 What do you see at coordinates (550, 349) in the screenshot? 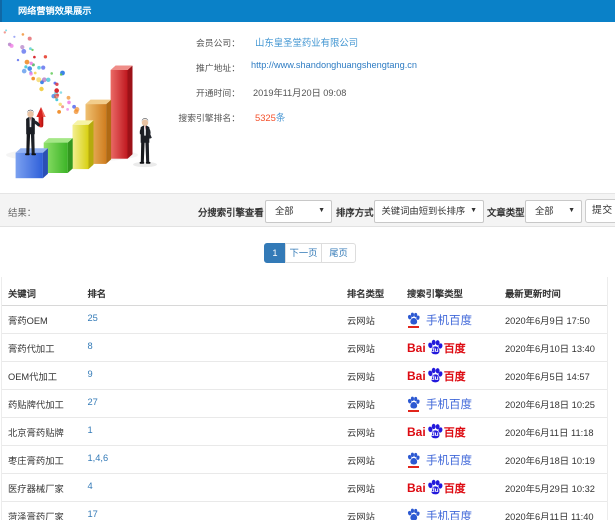
I see `updated-cell: 2020年6月10日 13:40` at bounding box center [550, 349].